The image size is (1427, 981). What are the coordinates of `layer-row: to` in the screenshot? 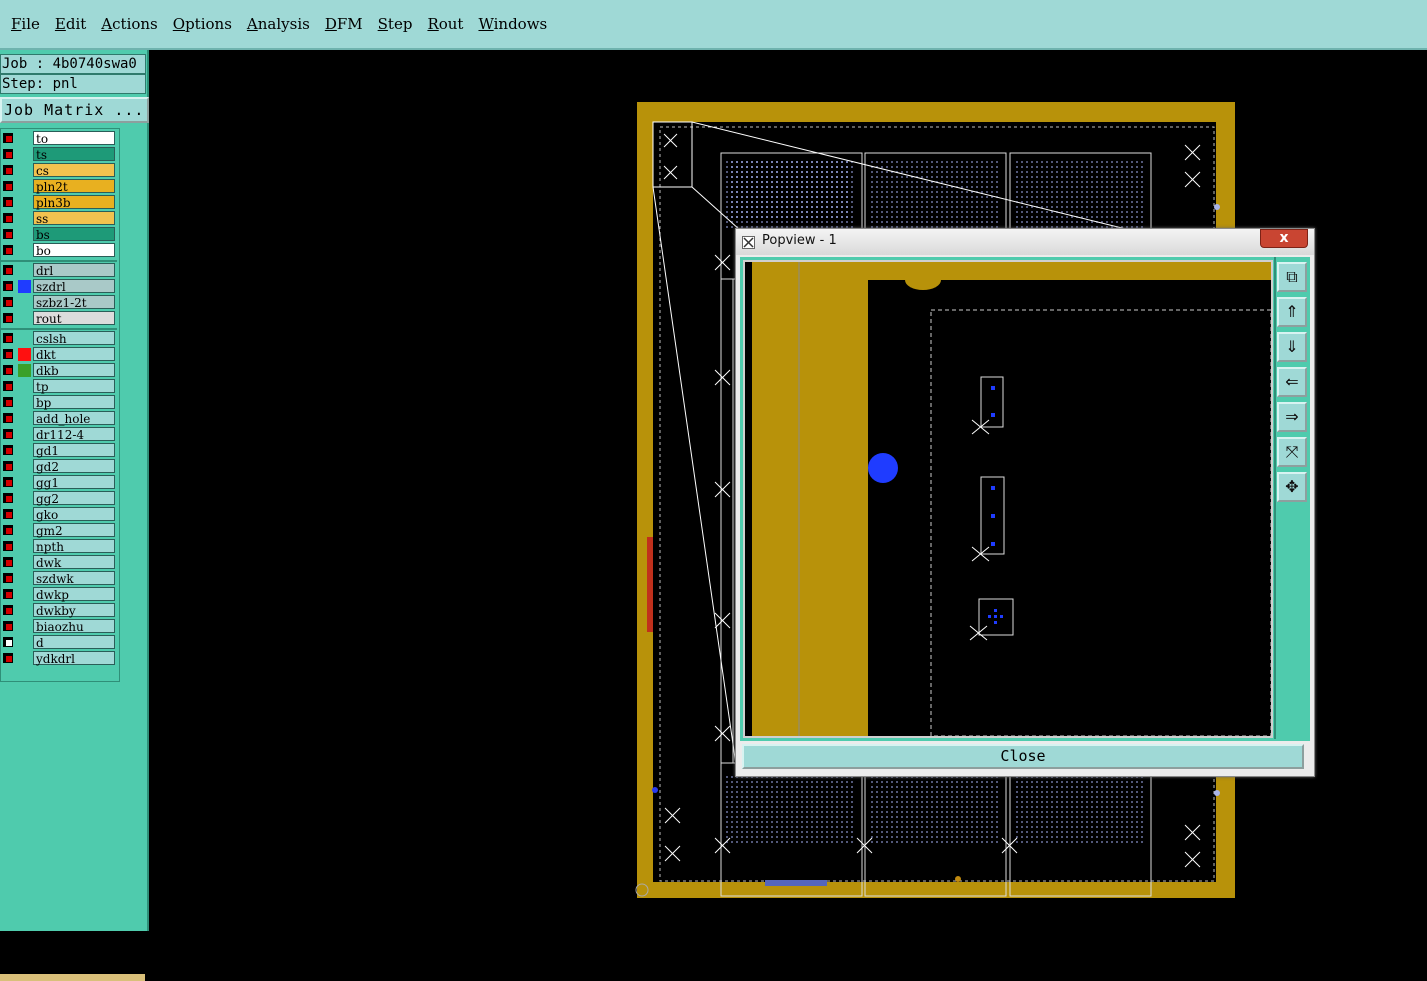 It's located at (59, 138).